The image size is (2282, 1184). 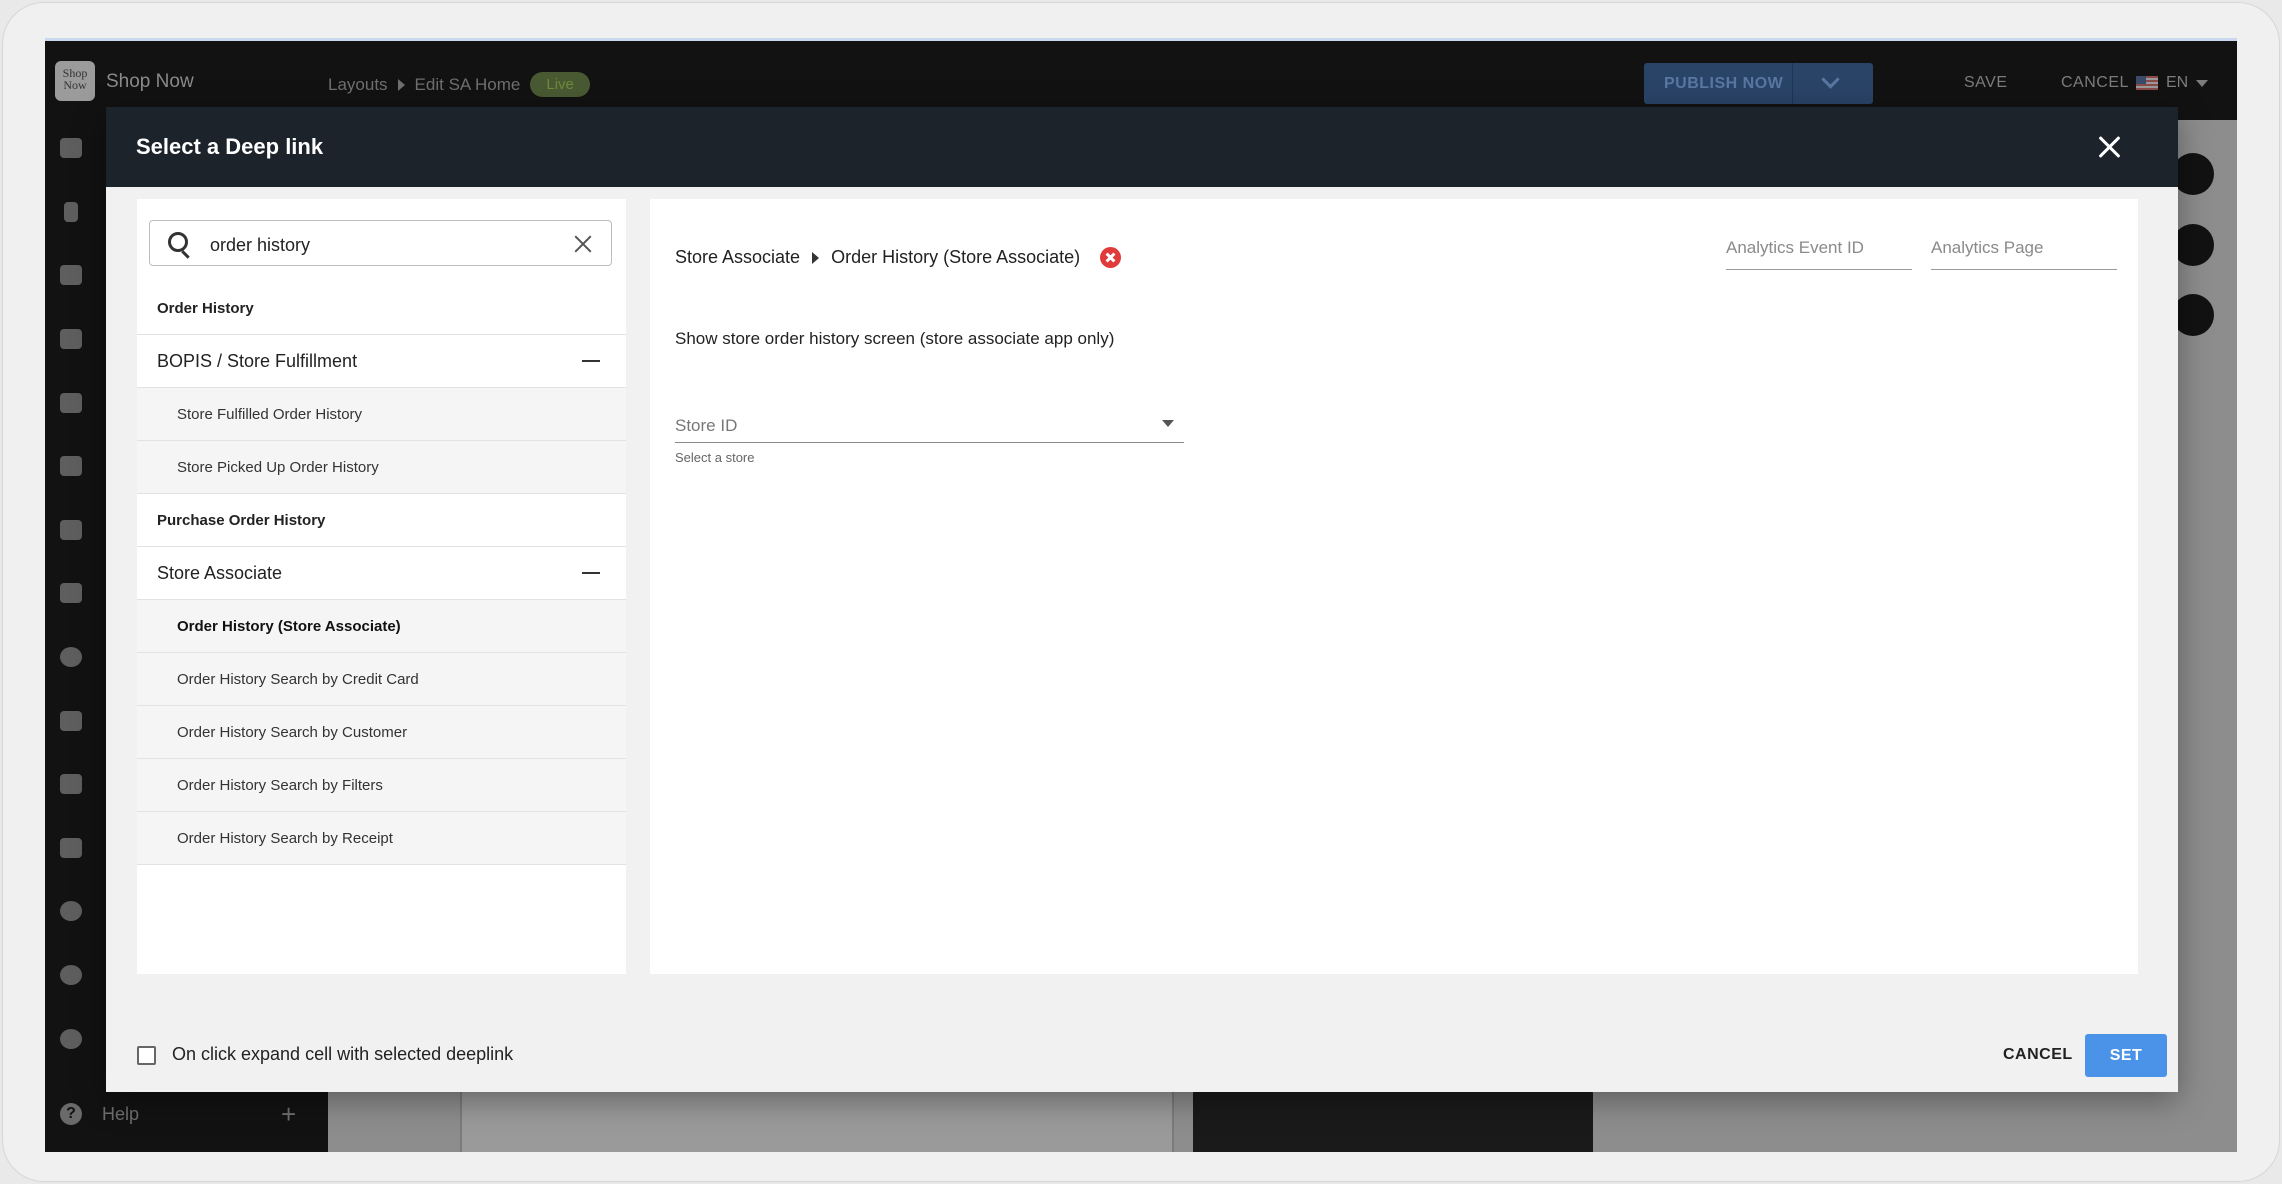 I want to click on help-label: Help, so click(x=121, y=1113).